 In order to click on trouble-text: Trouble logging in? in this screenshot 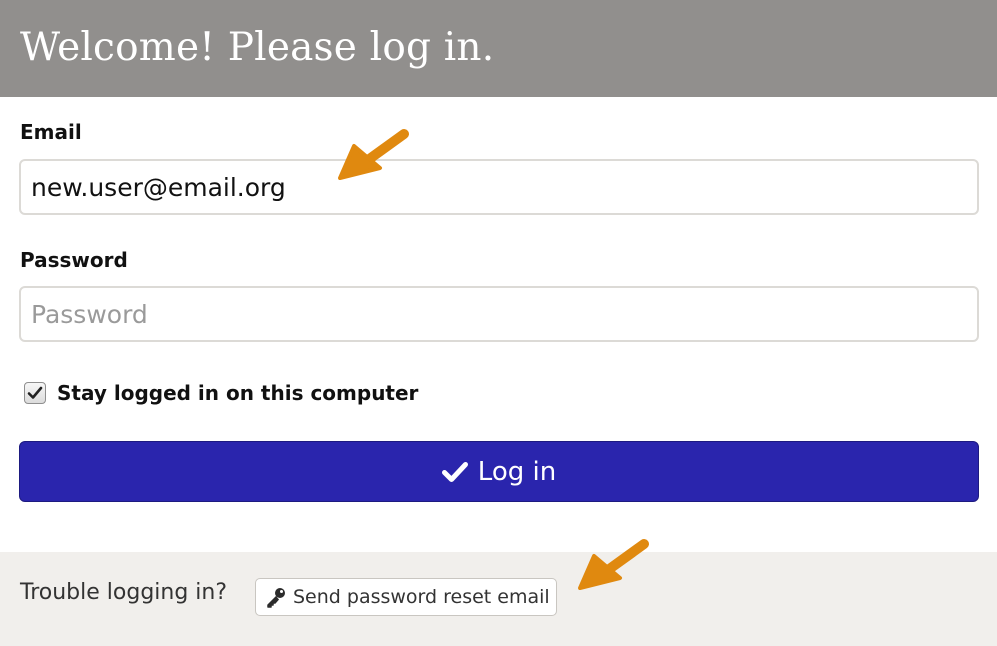, I will do `click(124, 592)`.